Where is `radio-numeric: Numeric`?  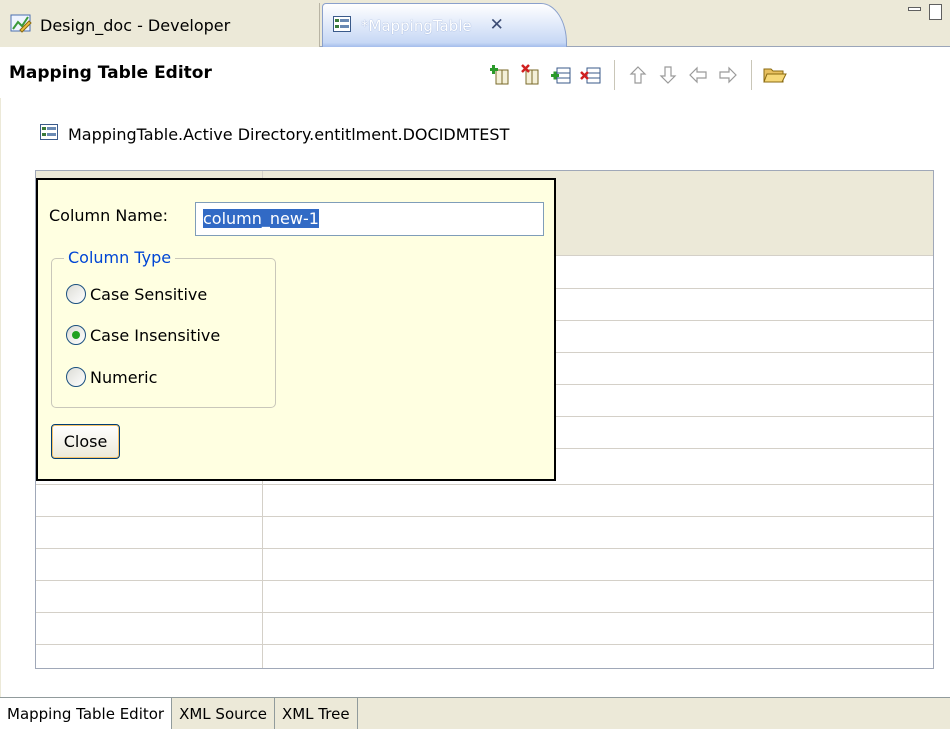 radio-numeric: Numeric is located at coordinates (111, 377).